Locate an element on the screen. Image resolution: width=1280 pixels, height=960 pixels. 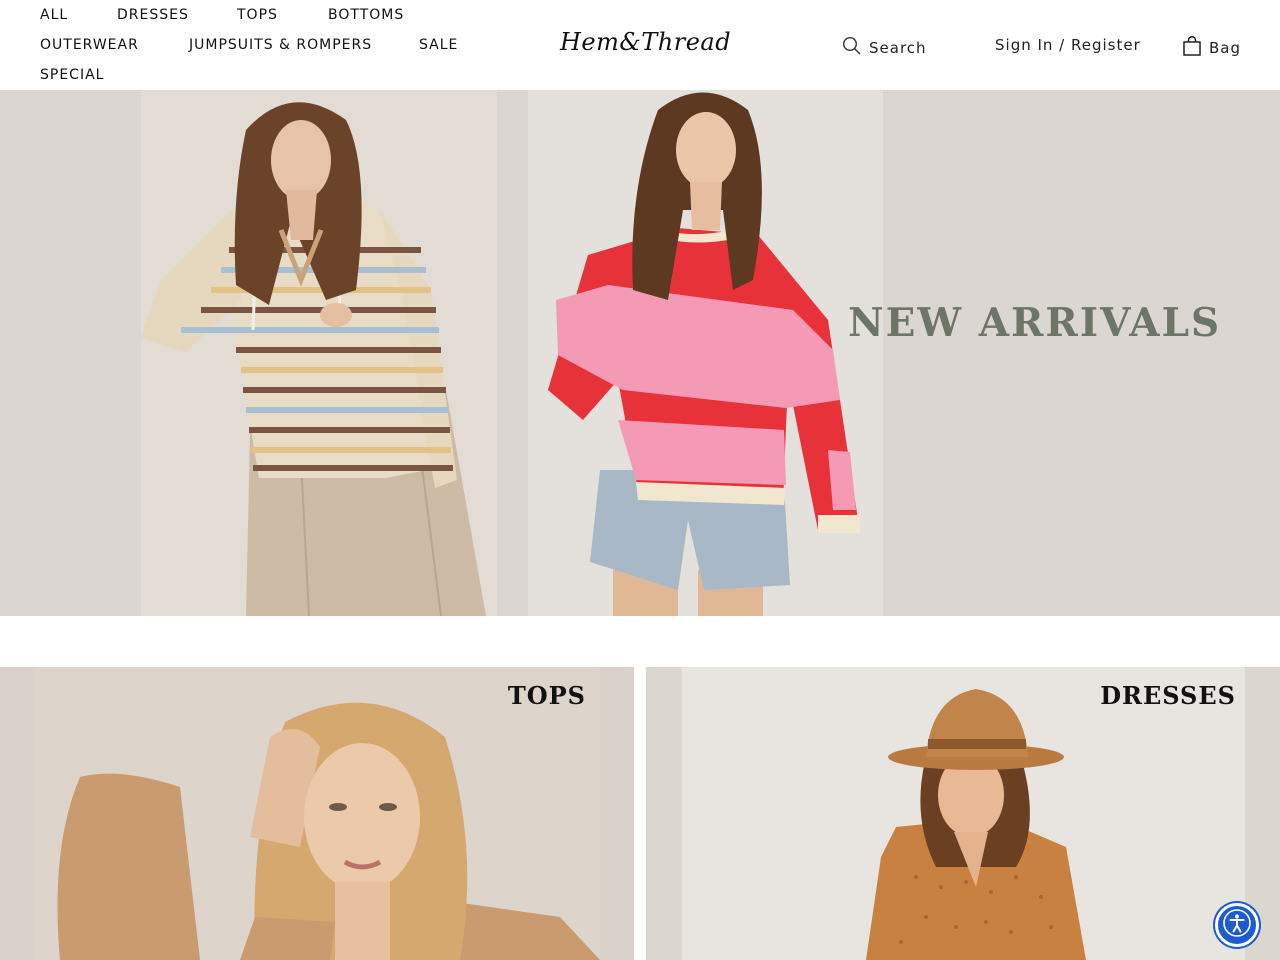
nav-link-bottoms: BOTTOMS is located at coordinates (366, 15).